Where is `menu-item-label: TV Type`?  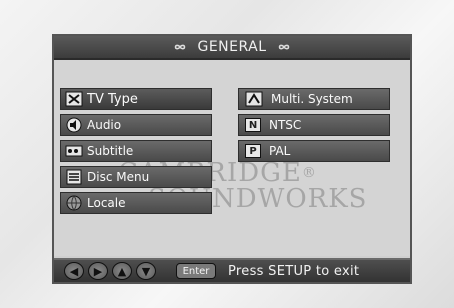 menu-item-label: TV Type is located at coordinates (112, 99).